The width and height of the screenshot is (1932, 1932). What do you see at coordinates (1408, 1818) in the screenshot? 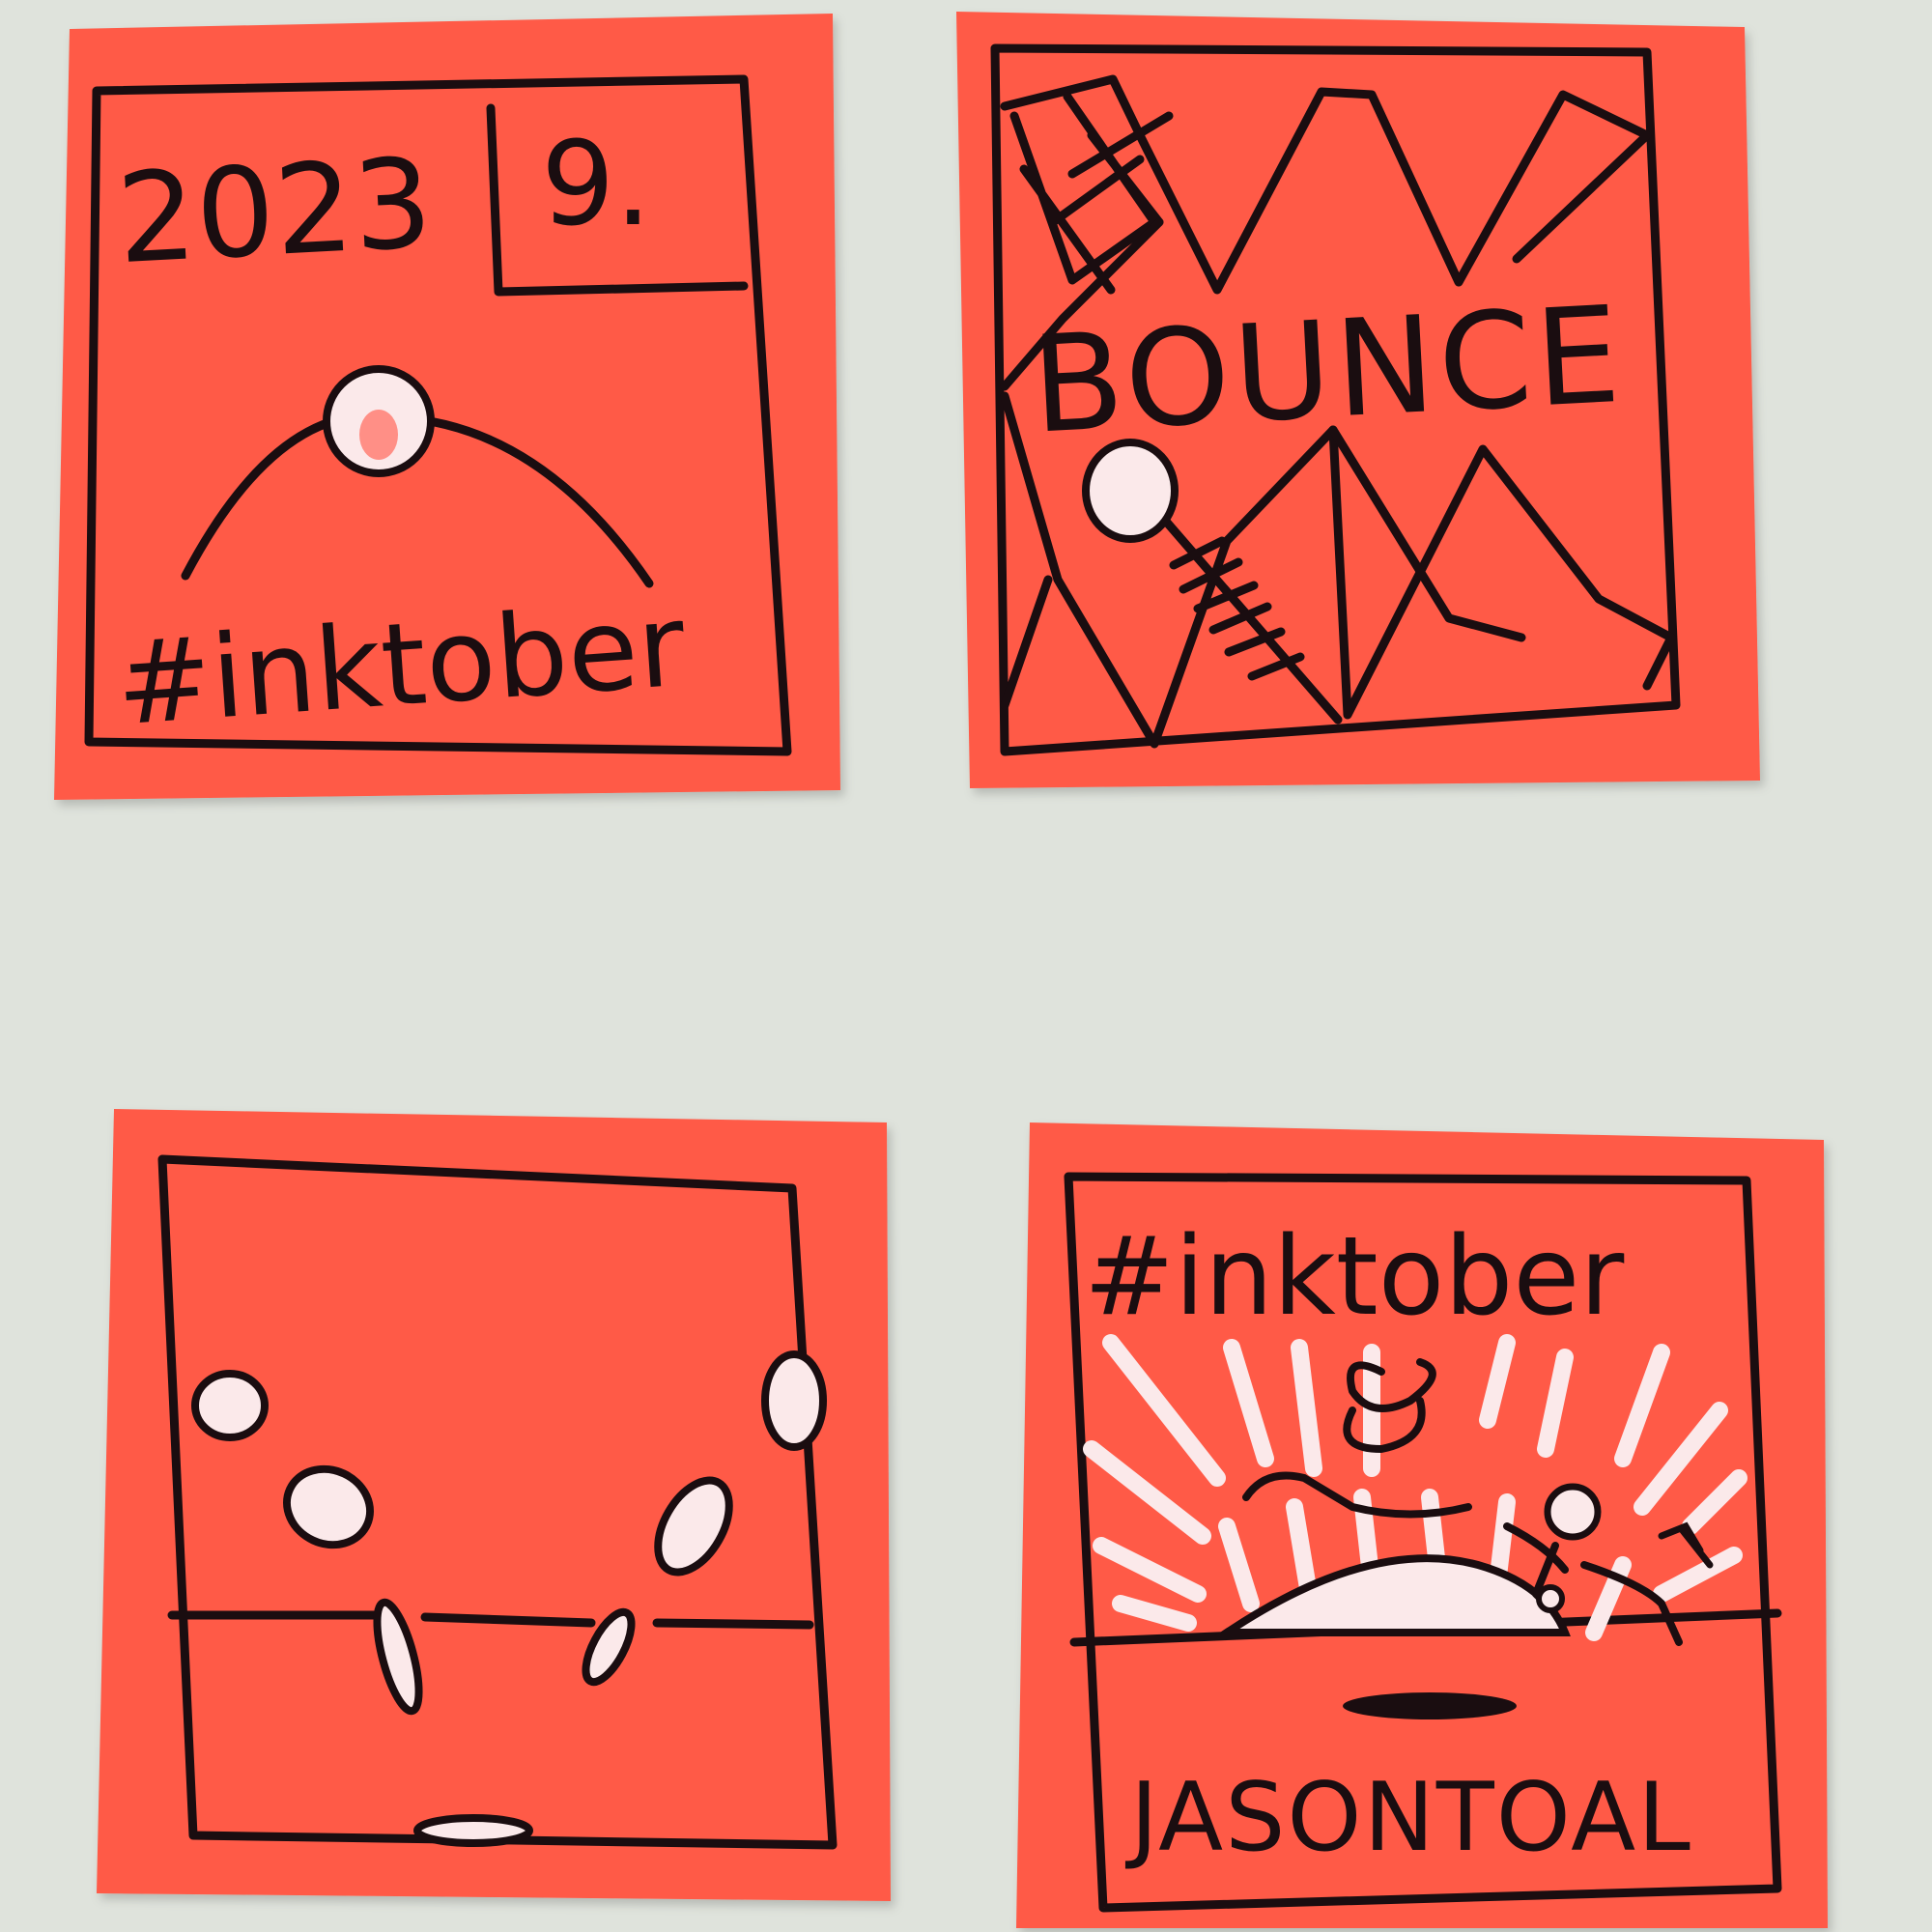
I see `artist-signature: JASONTOAL` at bounding box center [1408, 1818].